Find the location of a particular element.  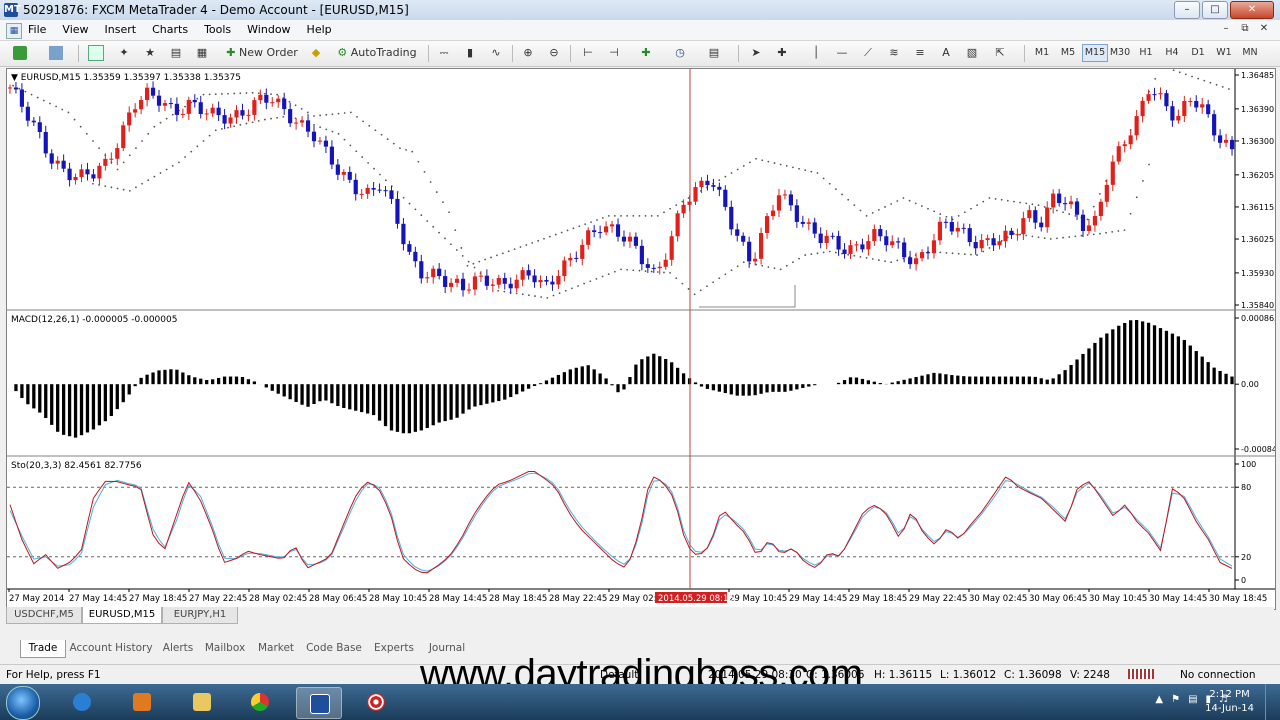

bar-chart-icon: ⎓ is located at coordinates (444, 53).